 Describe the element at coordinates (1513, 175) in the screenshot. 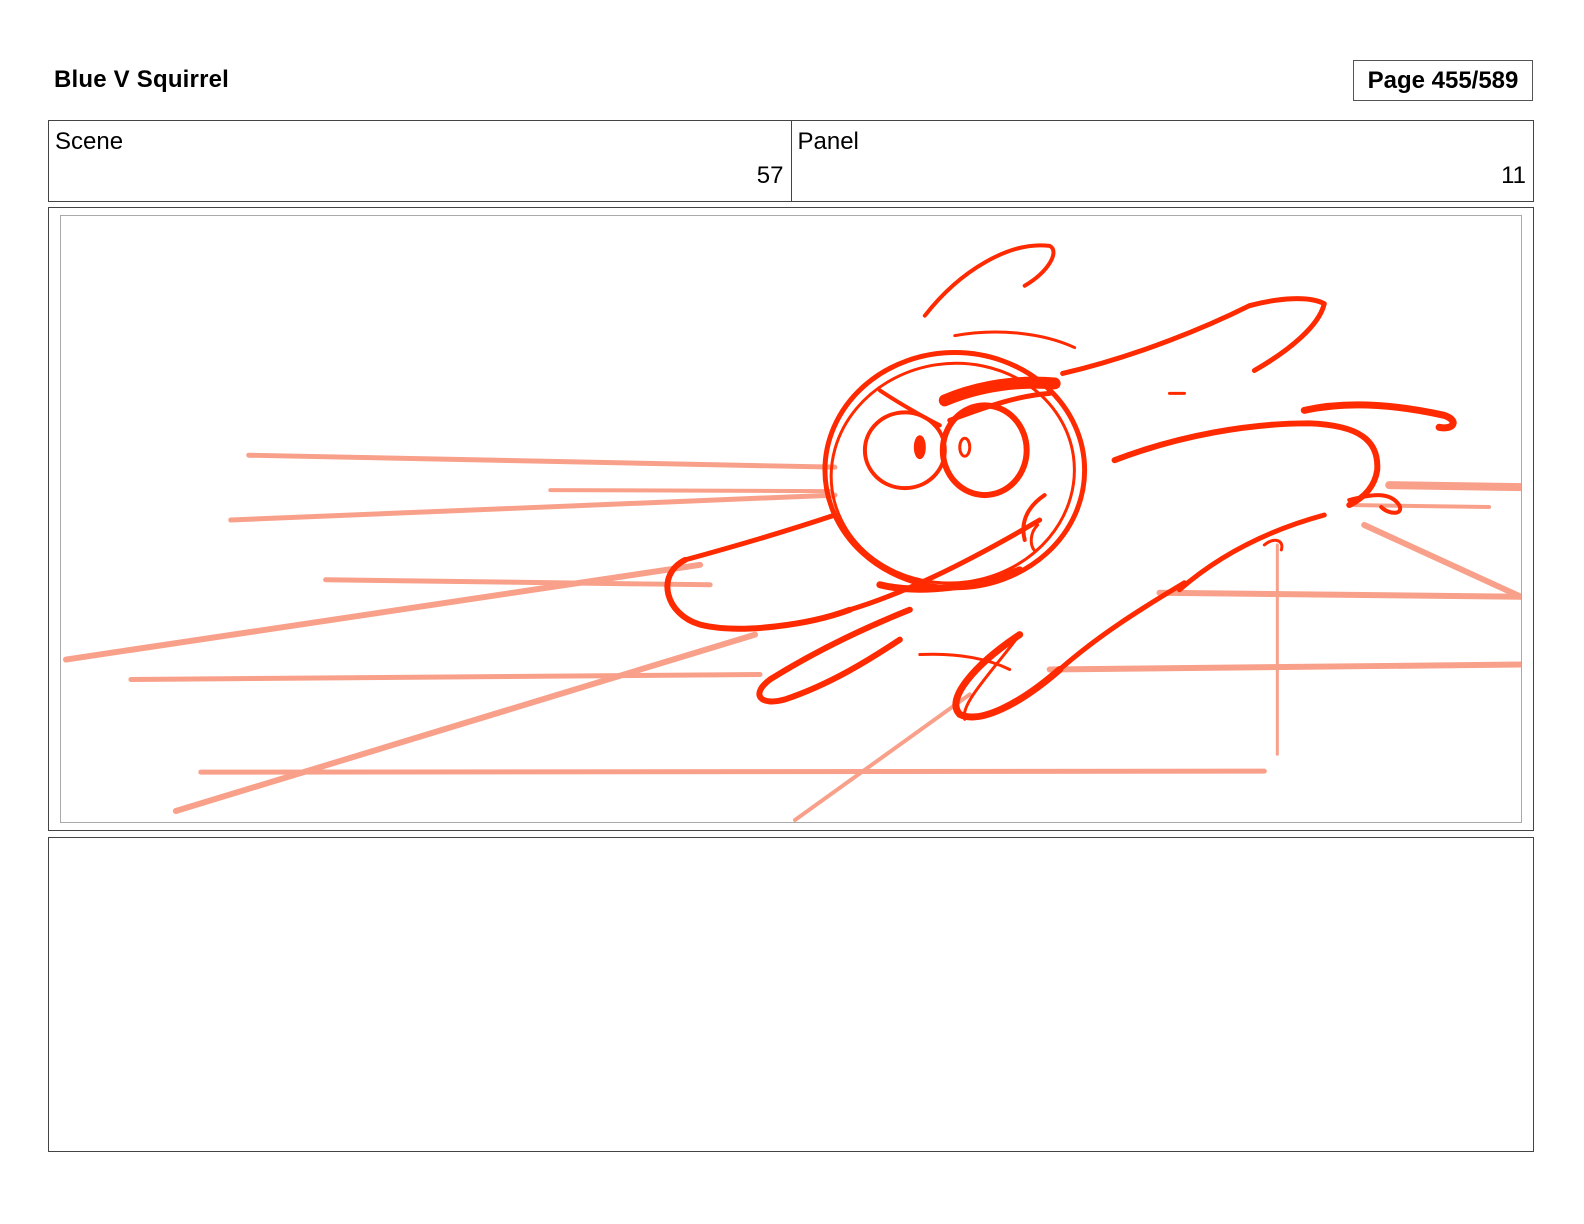

I see `panel-value: 11` at that location.